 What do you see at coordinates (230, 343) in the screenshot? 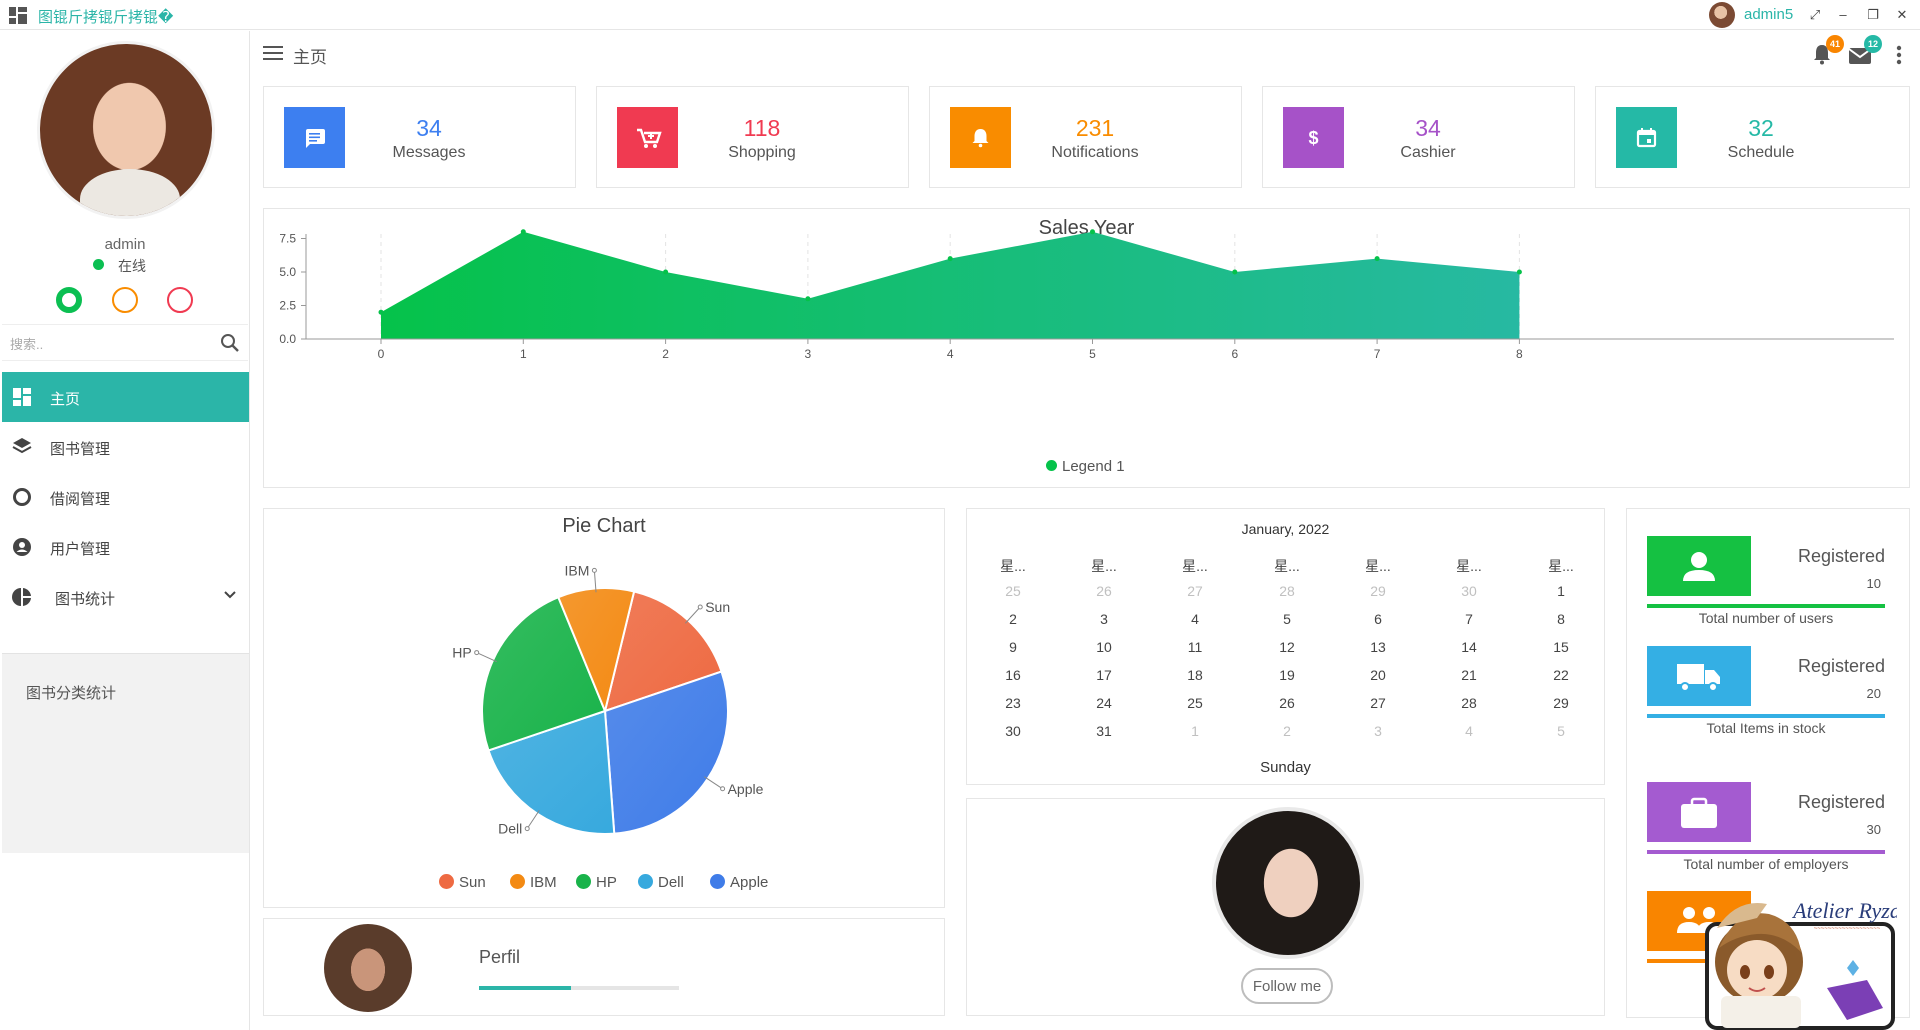
I see `search-icon` at bounding box center [230, 343].